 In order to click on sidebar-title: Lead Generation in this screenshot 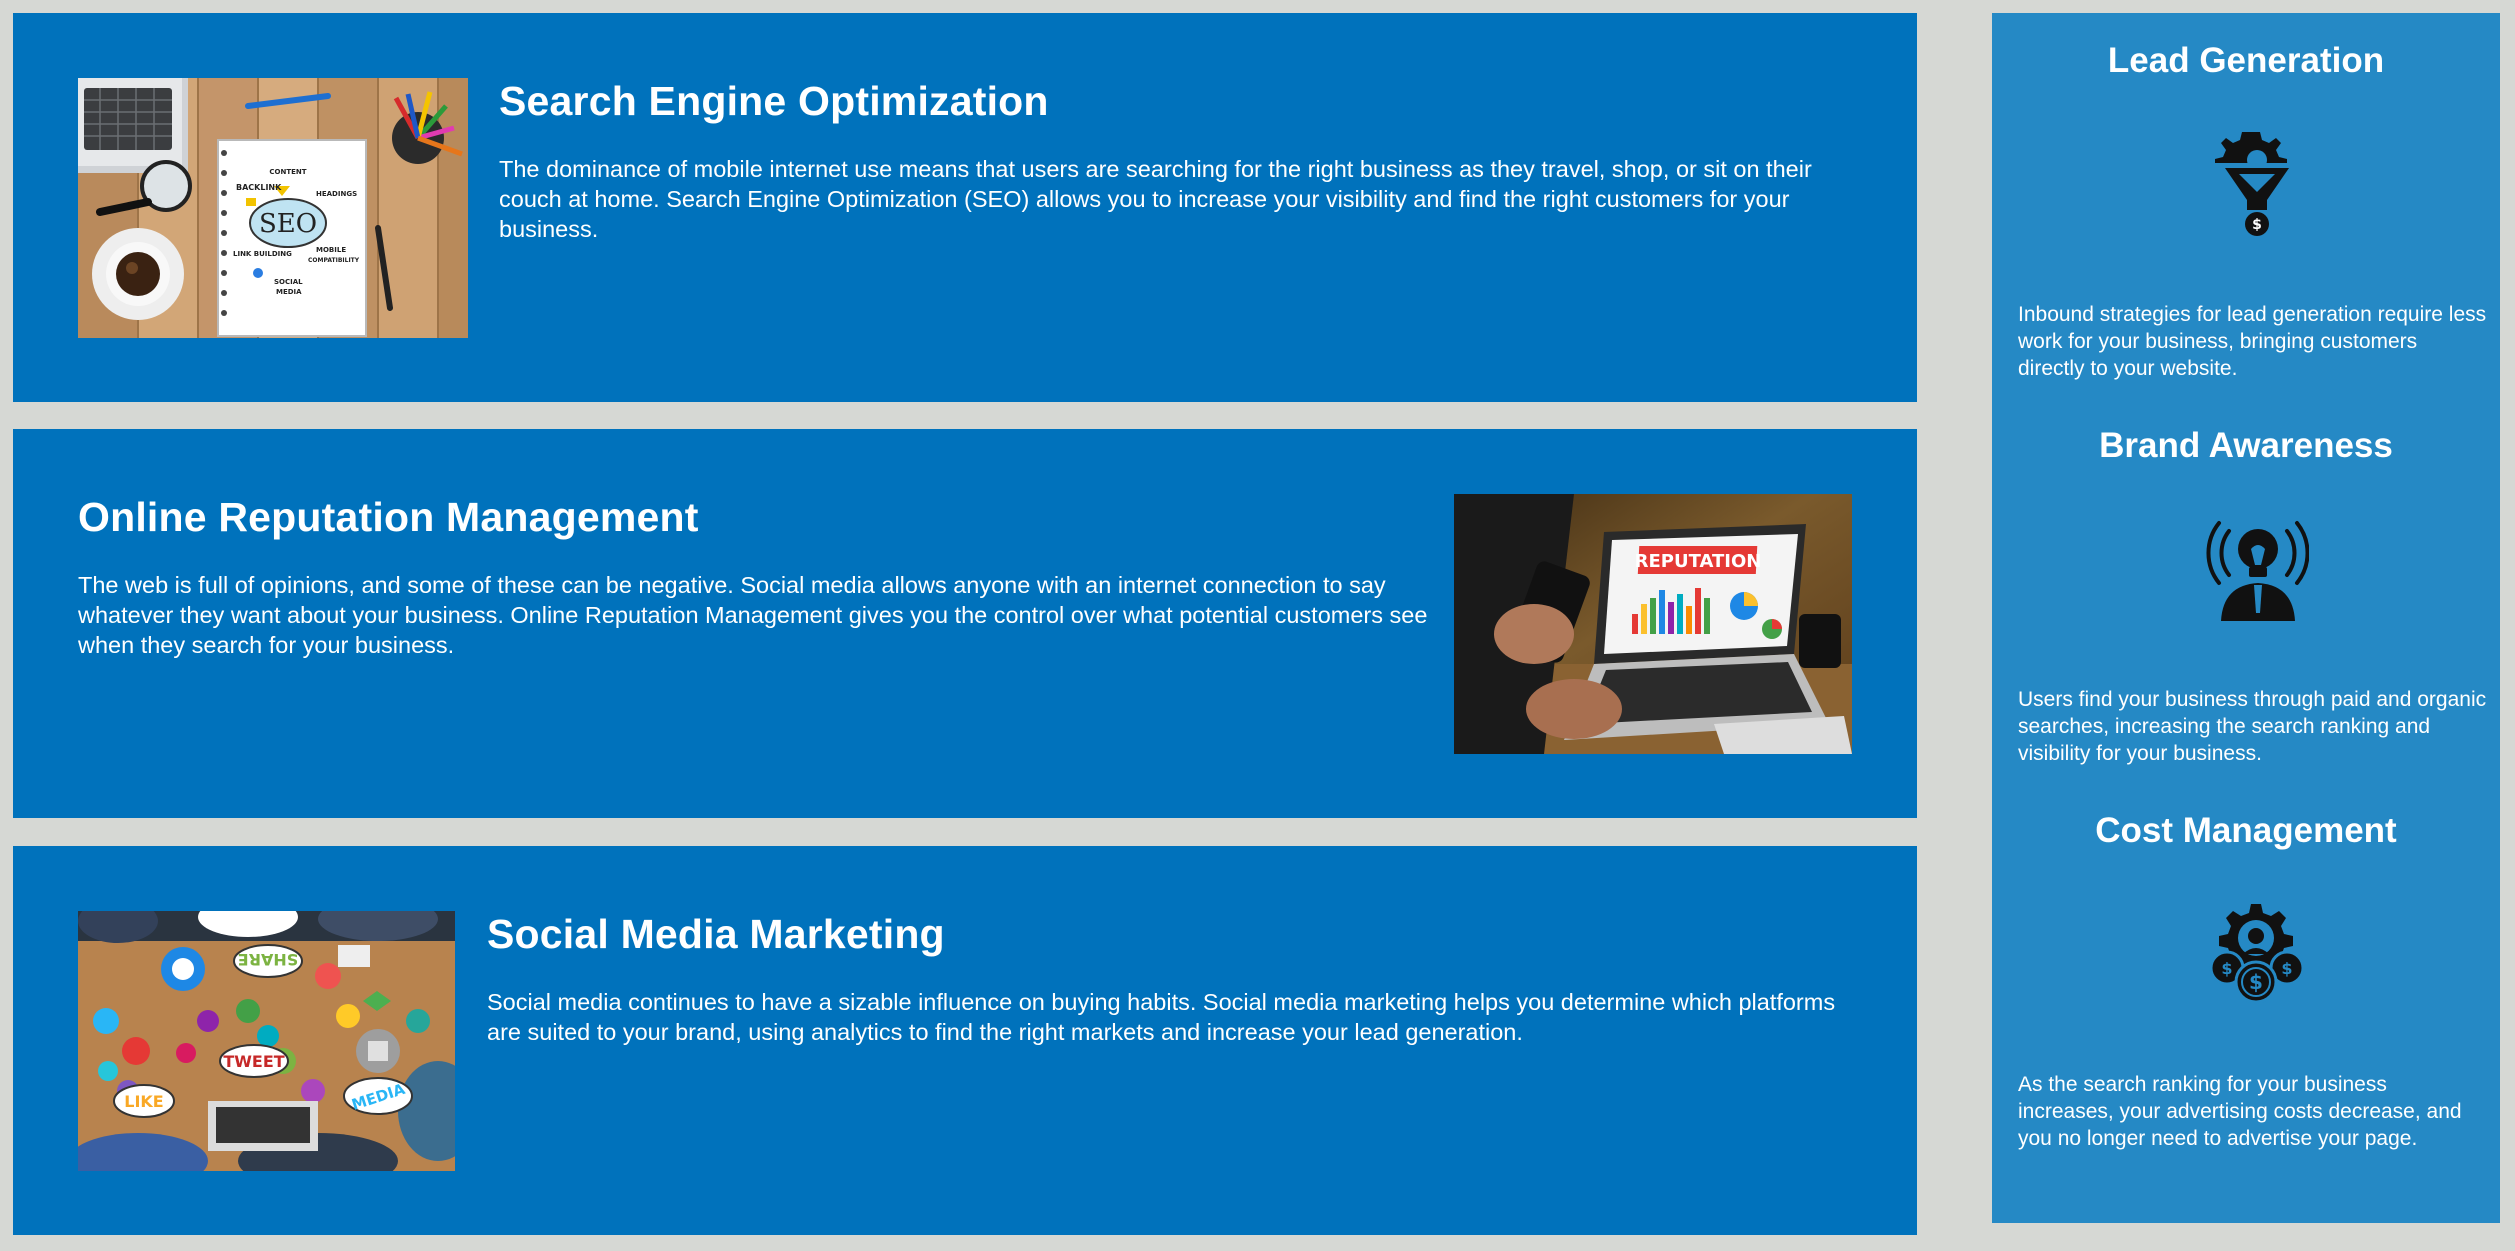, I will do `click(2246, 60)`.